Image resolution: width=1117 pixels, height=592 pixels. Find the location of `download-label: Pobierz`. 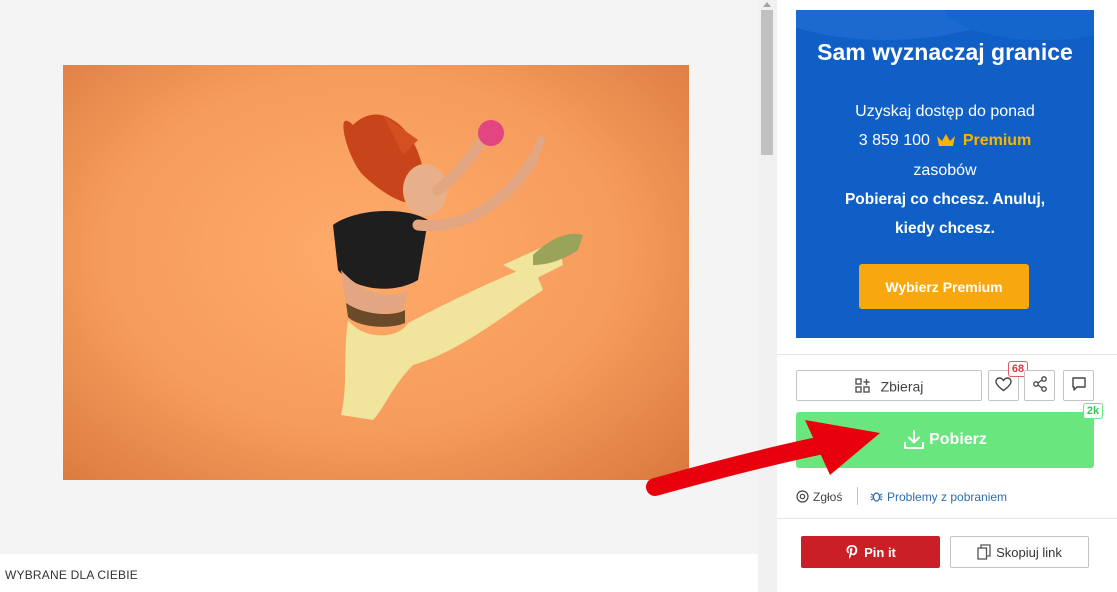

download-label: Pobierz is located at coordinates (958, 439).